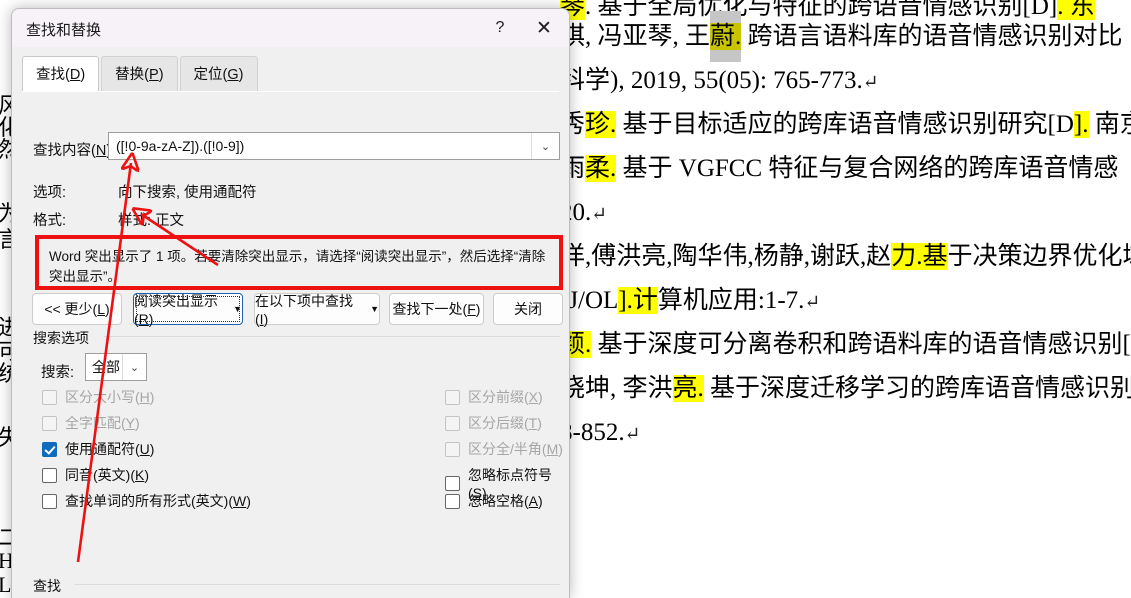 This screenshot has width=1131, height=598. What do you see at coordinates (1112, 124) in the screenshot?
I see `document-text: 南京` at bounding box center [1112, 124].